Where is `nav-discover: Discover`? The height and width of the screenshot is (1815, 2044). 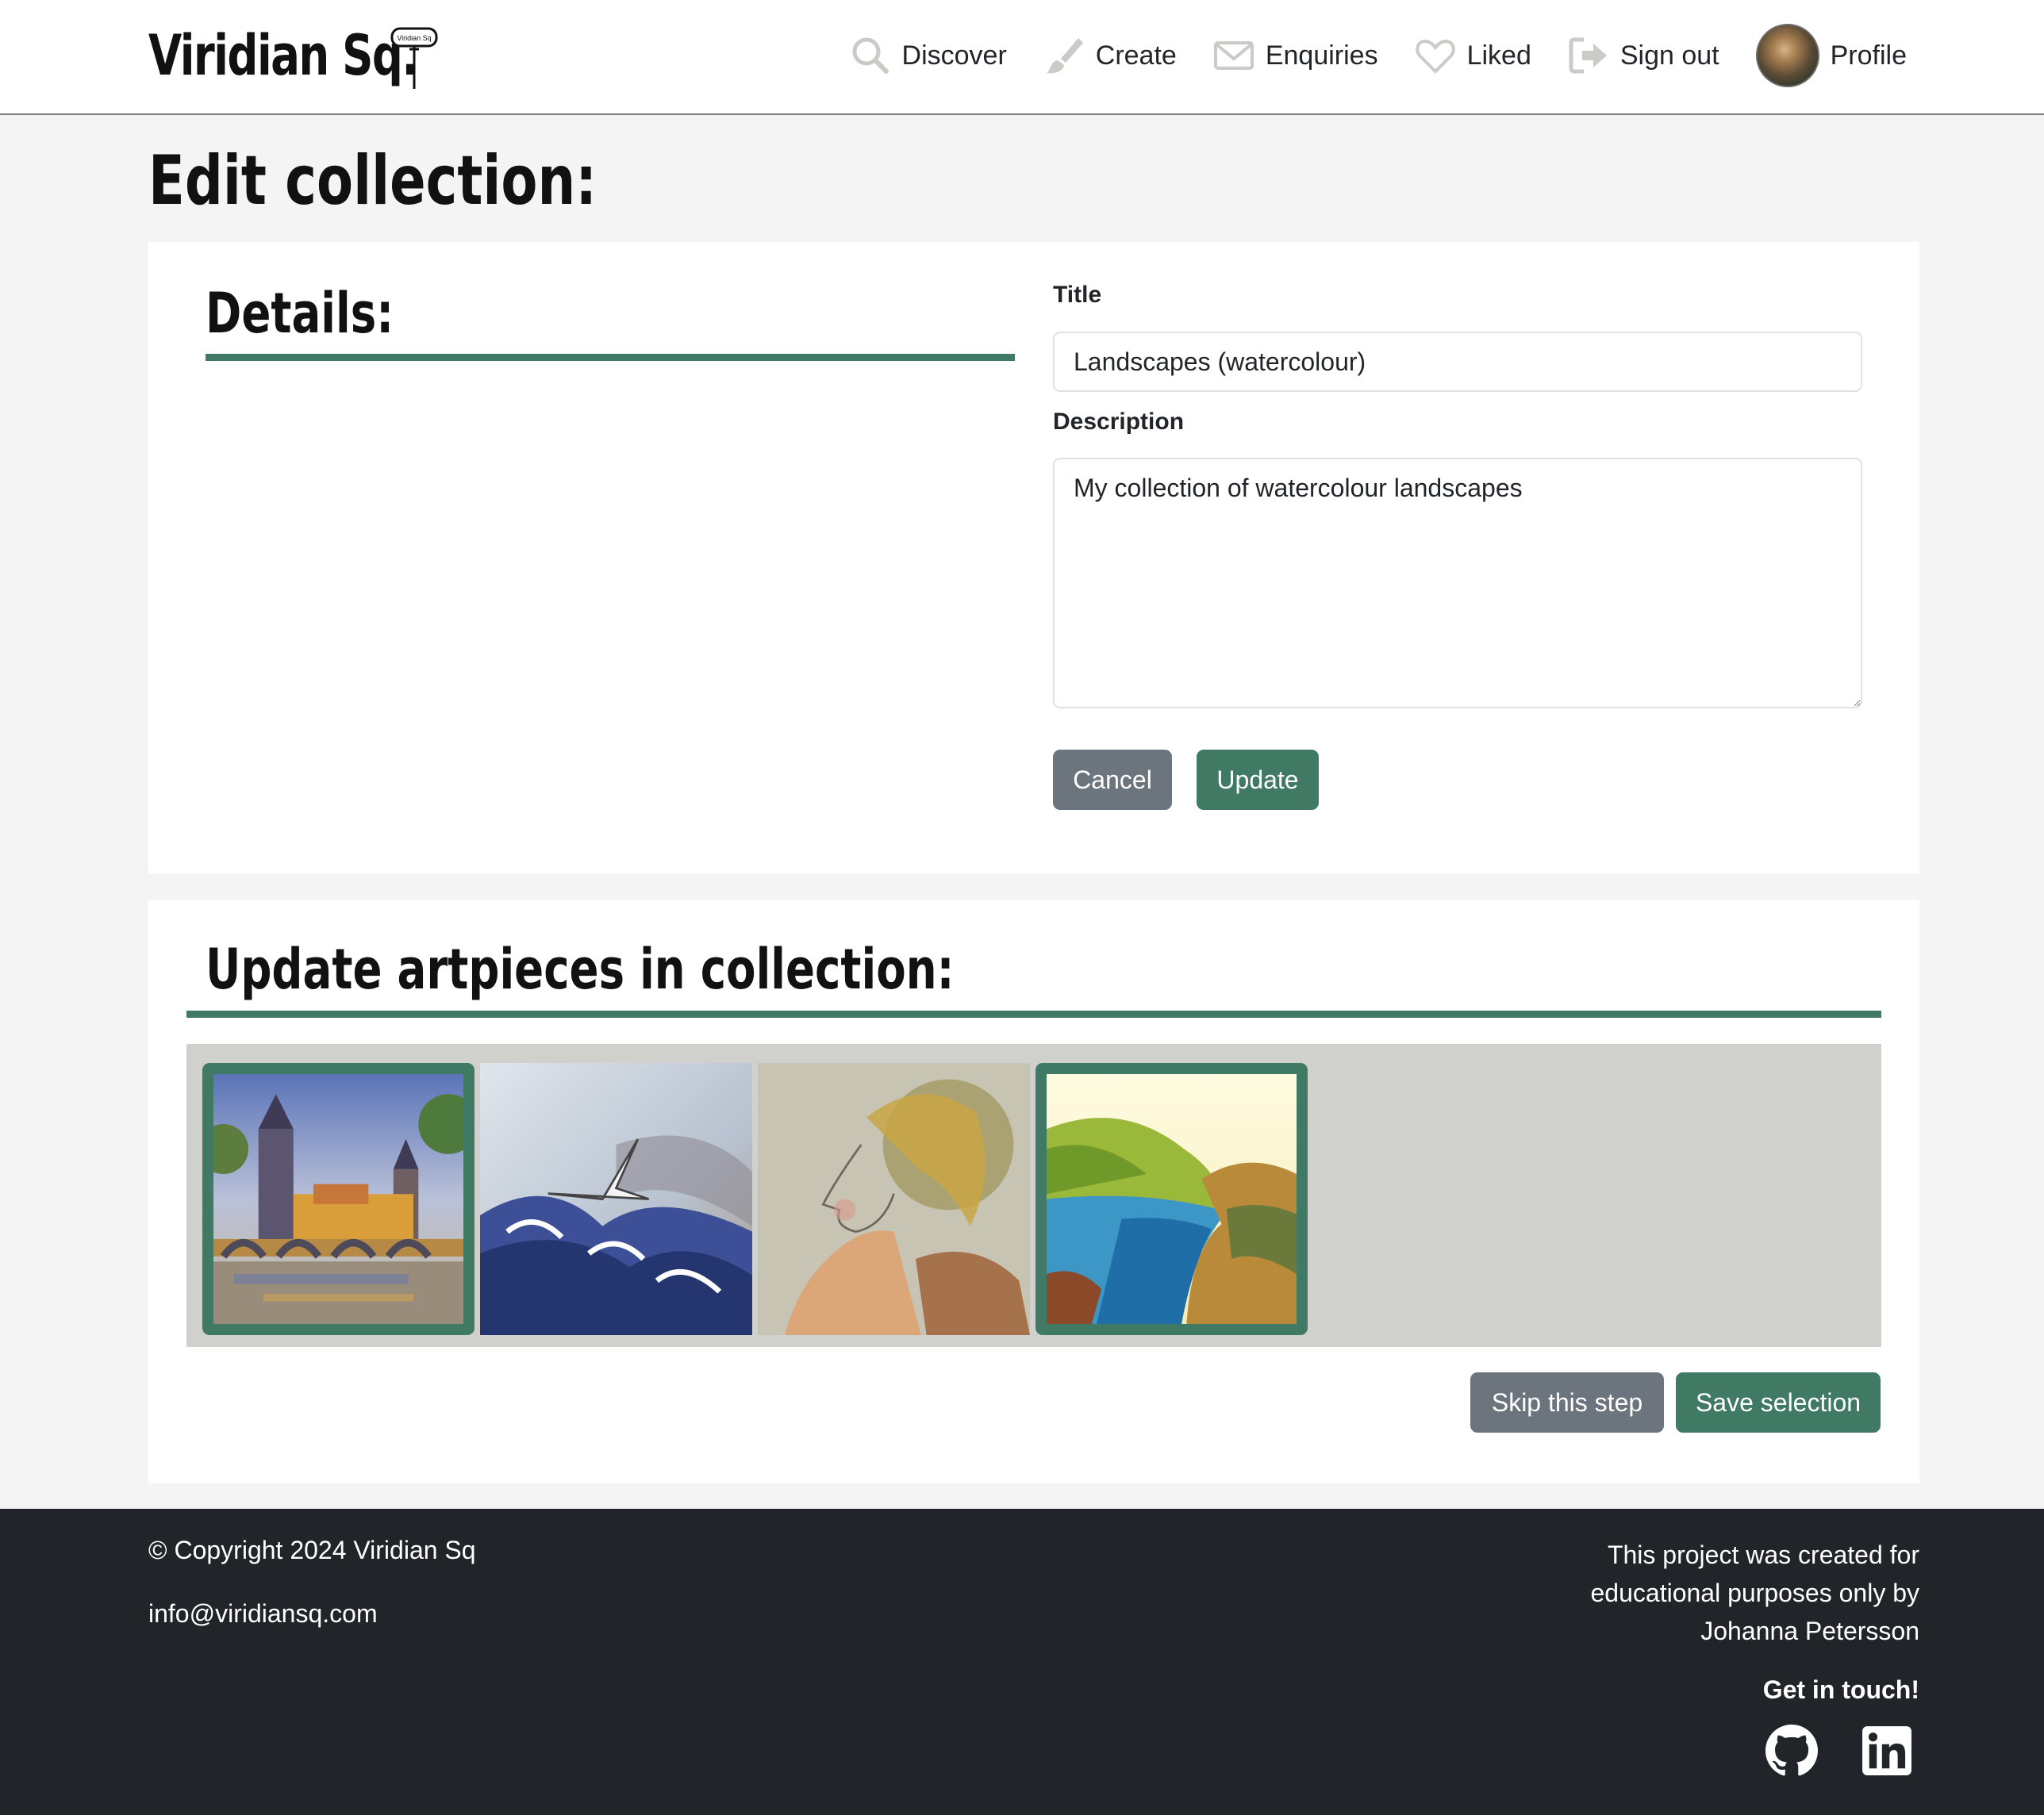
nav-discover: Discover is located at coordinates (928, 55).